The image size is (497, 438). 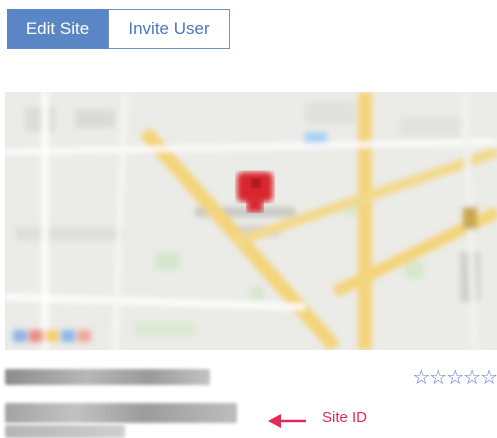 I want to click on invite-user-button: Invite User, so click(x=169, y=29).